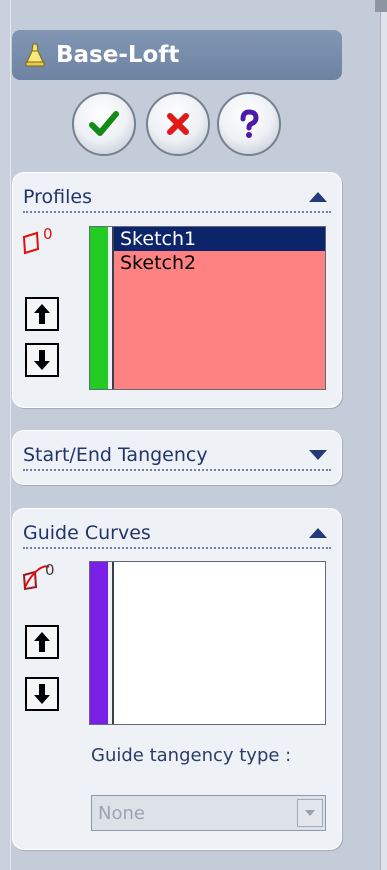  I want to click on list-item: Sketch2, so click(219, 263).